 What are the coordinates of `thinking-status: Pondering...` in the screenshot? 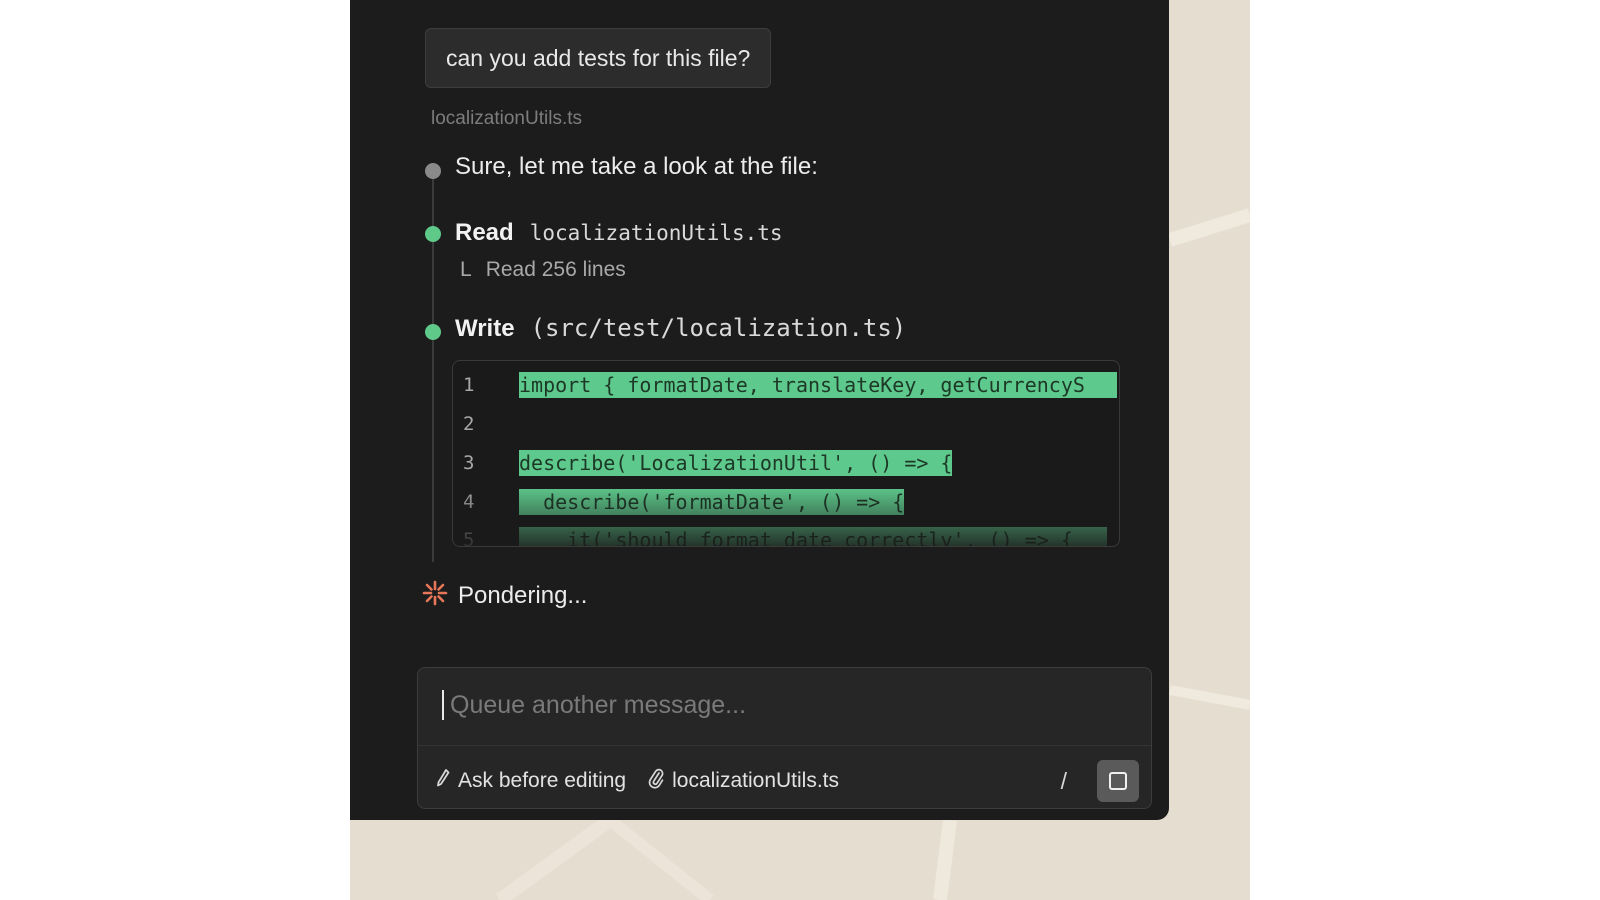 It's located at (504, 595).